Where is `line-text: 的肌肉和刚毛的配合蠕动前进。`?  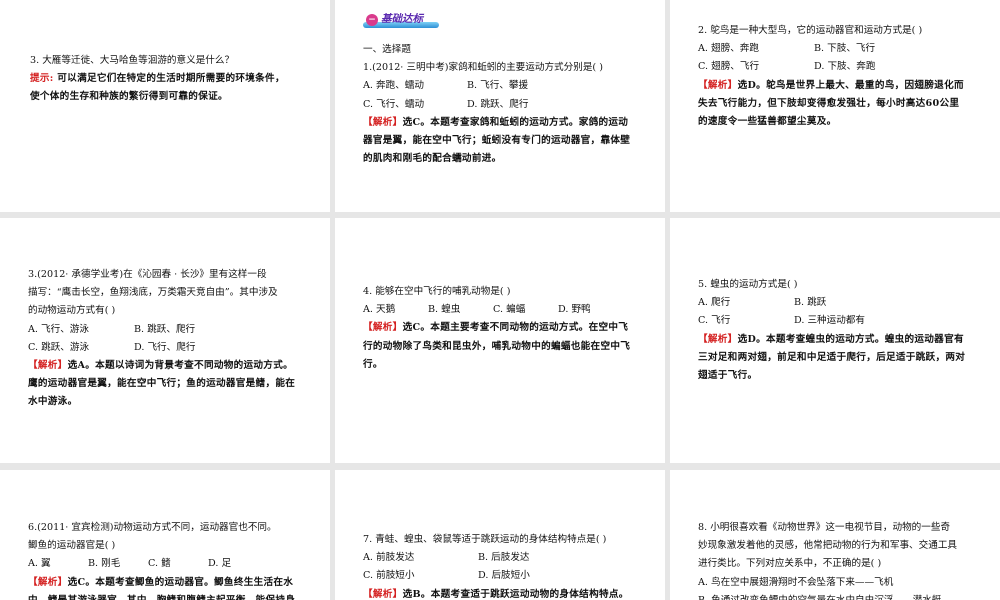
line-text: 的肌肉和刚毛的配合蠕动前进。 is located at coordinates (432, 159).